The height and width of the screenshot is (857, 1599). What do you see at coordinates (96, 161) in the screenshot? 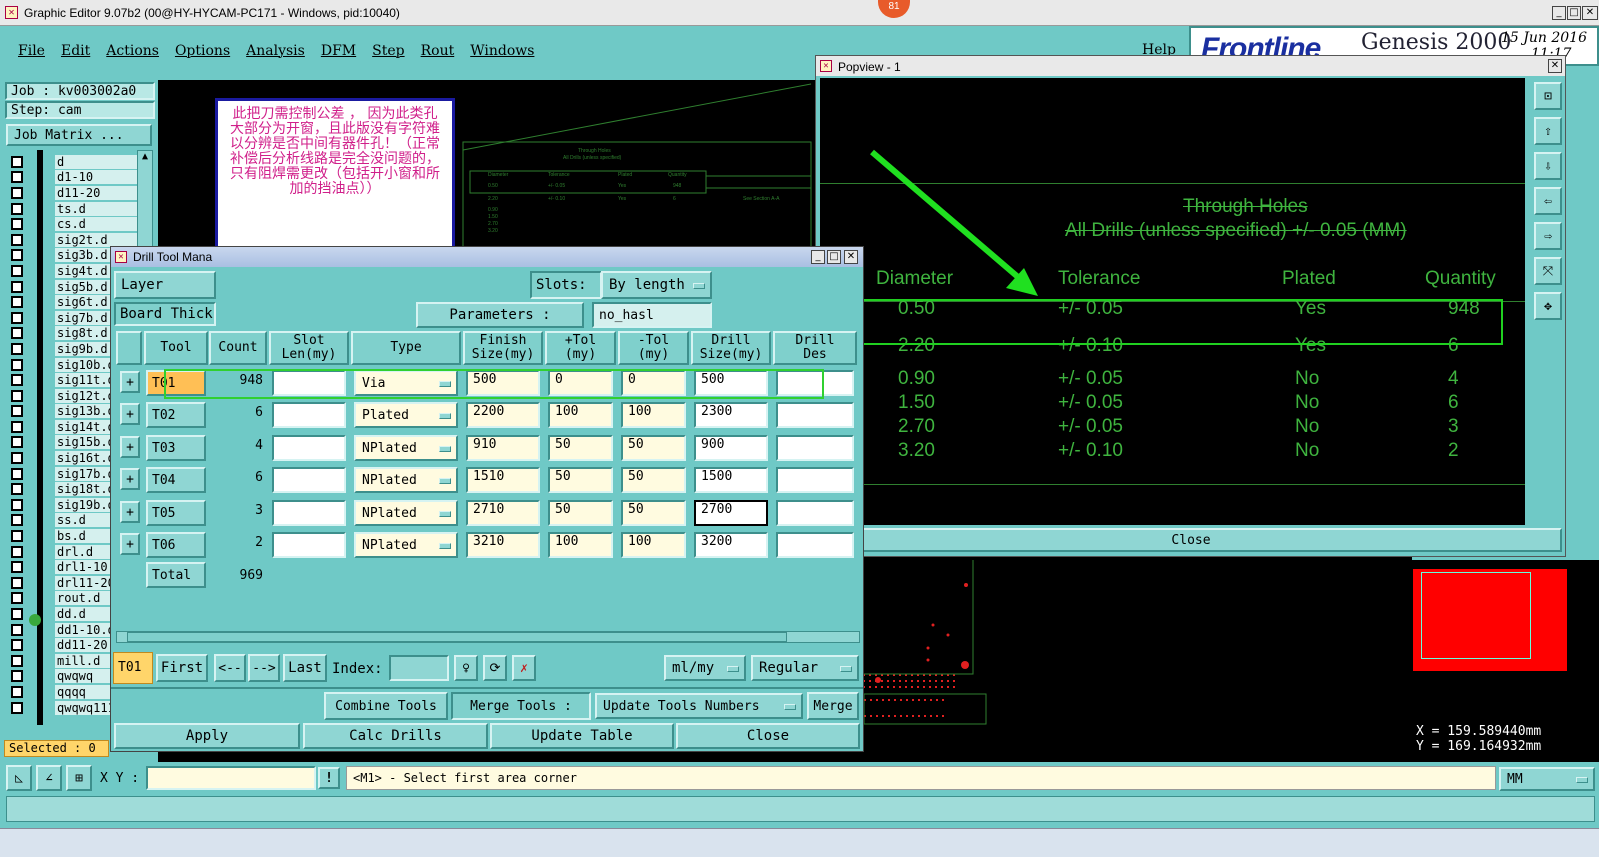
I see `layer-name: d` at bounding box center [96, 161].